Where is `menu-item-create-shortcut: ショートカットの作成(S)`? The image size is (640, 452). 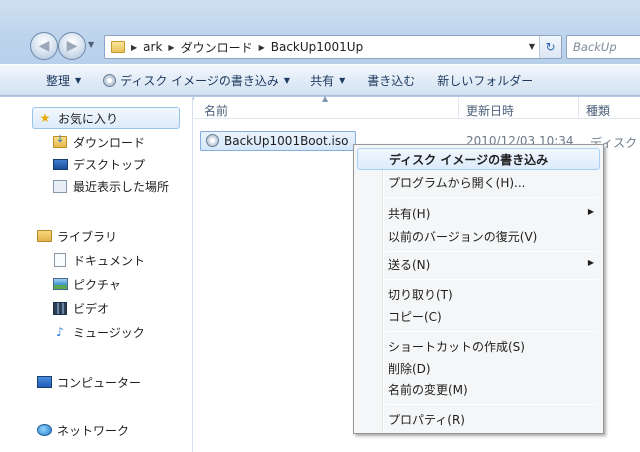 menu-item-create-shortcut: ショートカットの作成(S) is located at coordinates (478, 346).